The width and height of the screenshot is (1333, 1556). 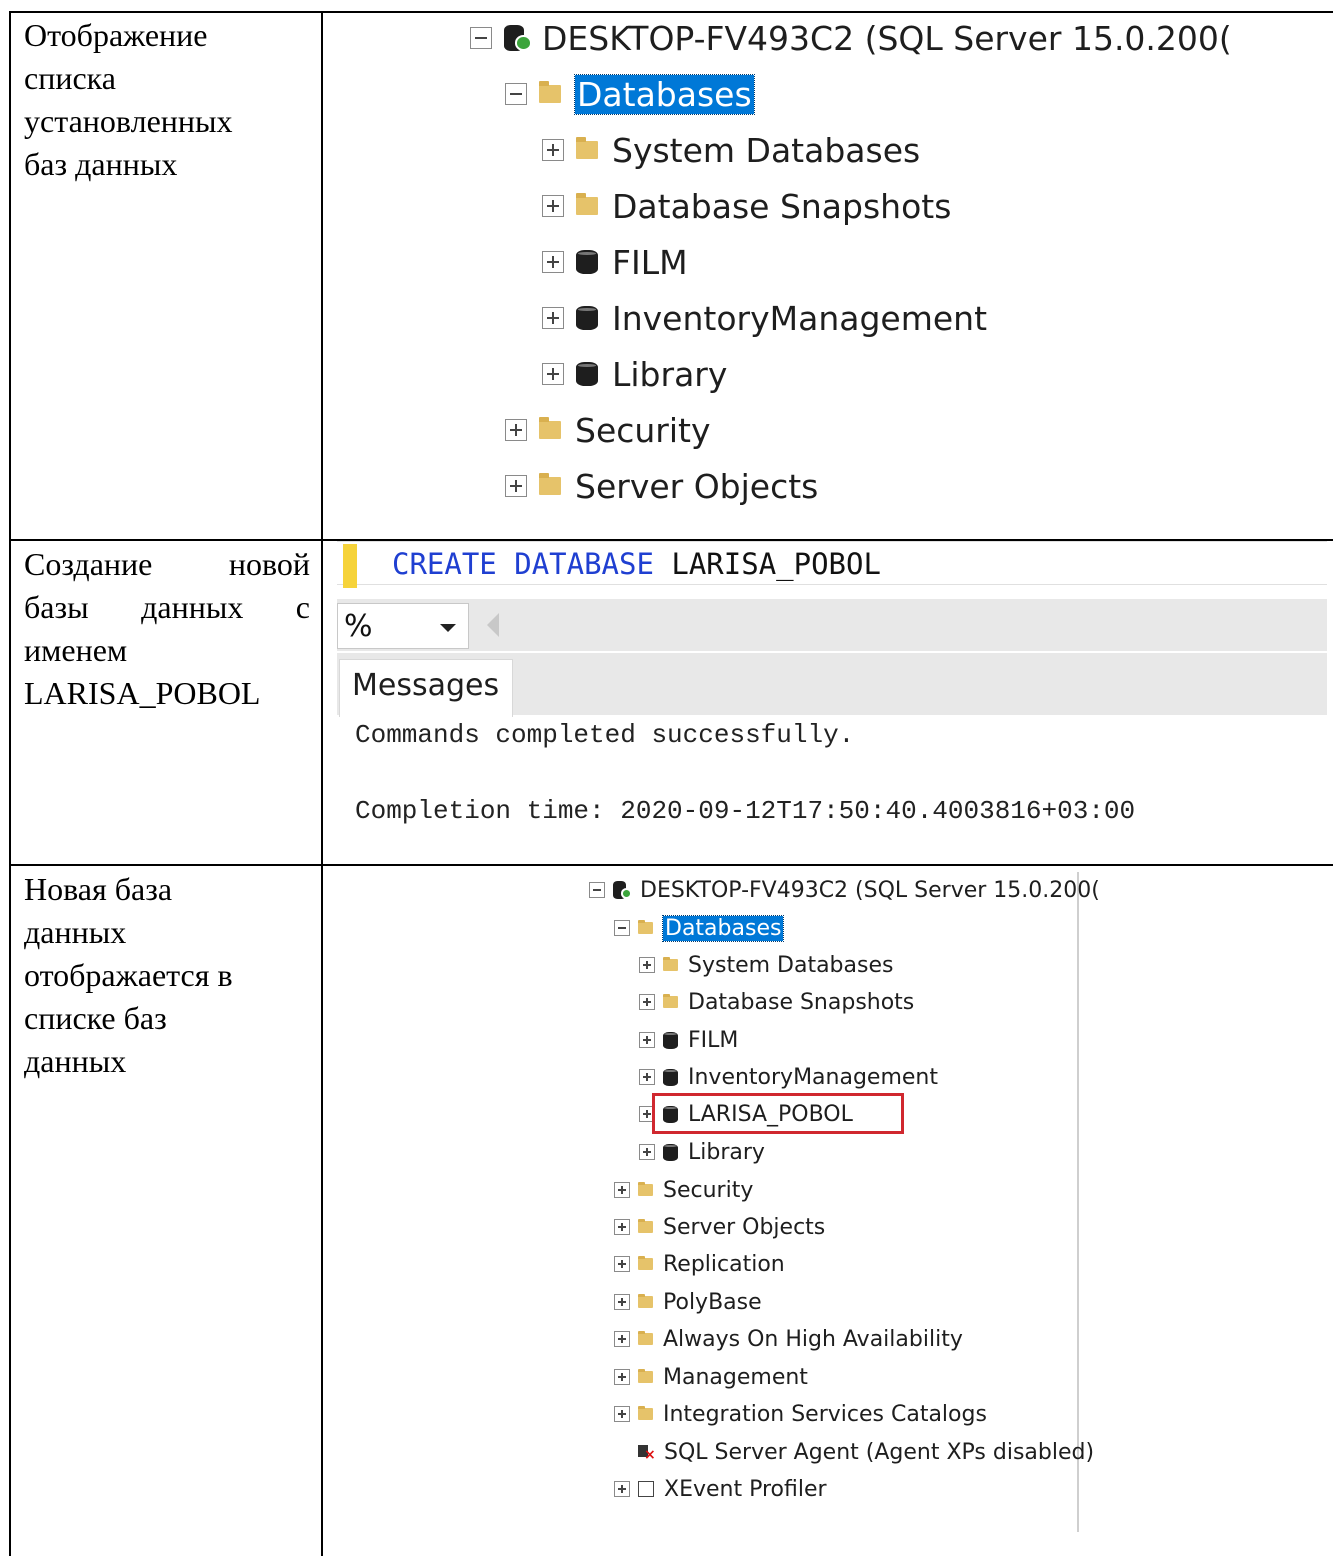 I want to click on tree-item-xevent-profiler: XEvent Profiler, so click(x=720, y=1489).